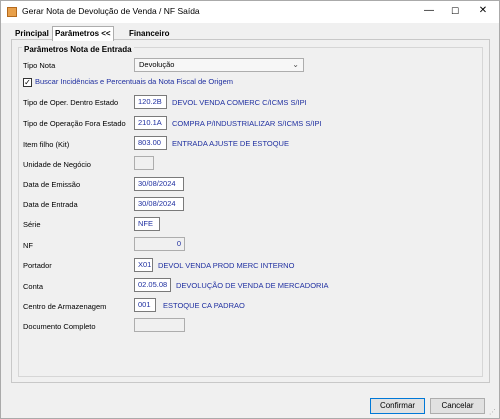  Describe the element at coordinates (78, 49) in the screenshot. I see `group-title: Parâmetros Nota de Entrada` at that location.